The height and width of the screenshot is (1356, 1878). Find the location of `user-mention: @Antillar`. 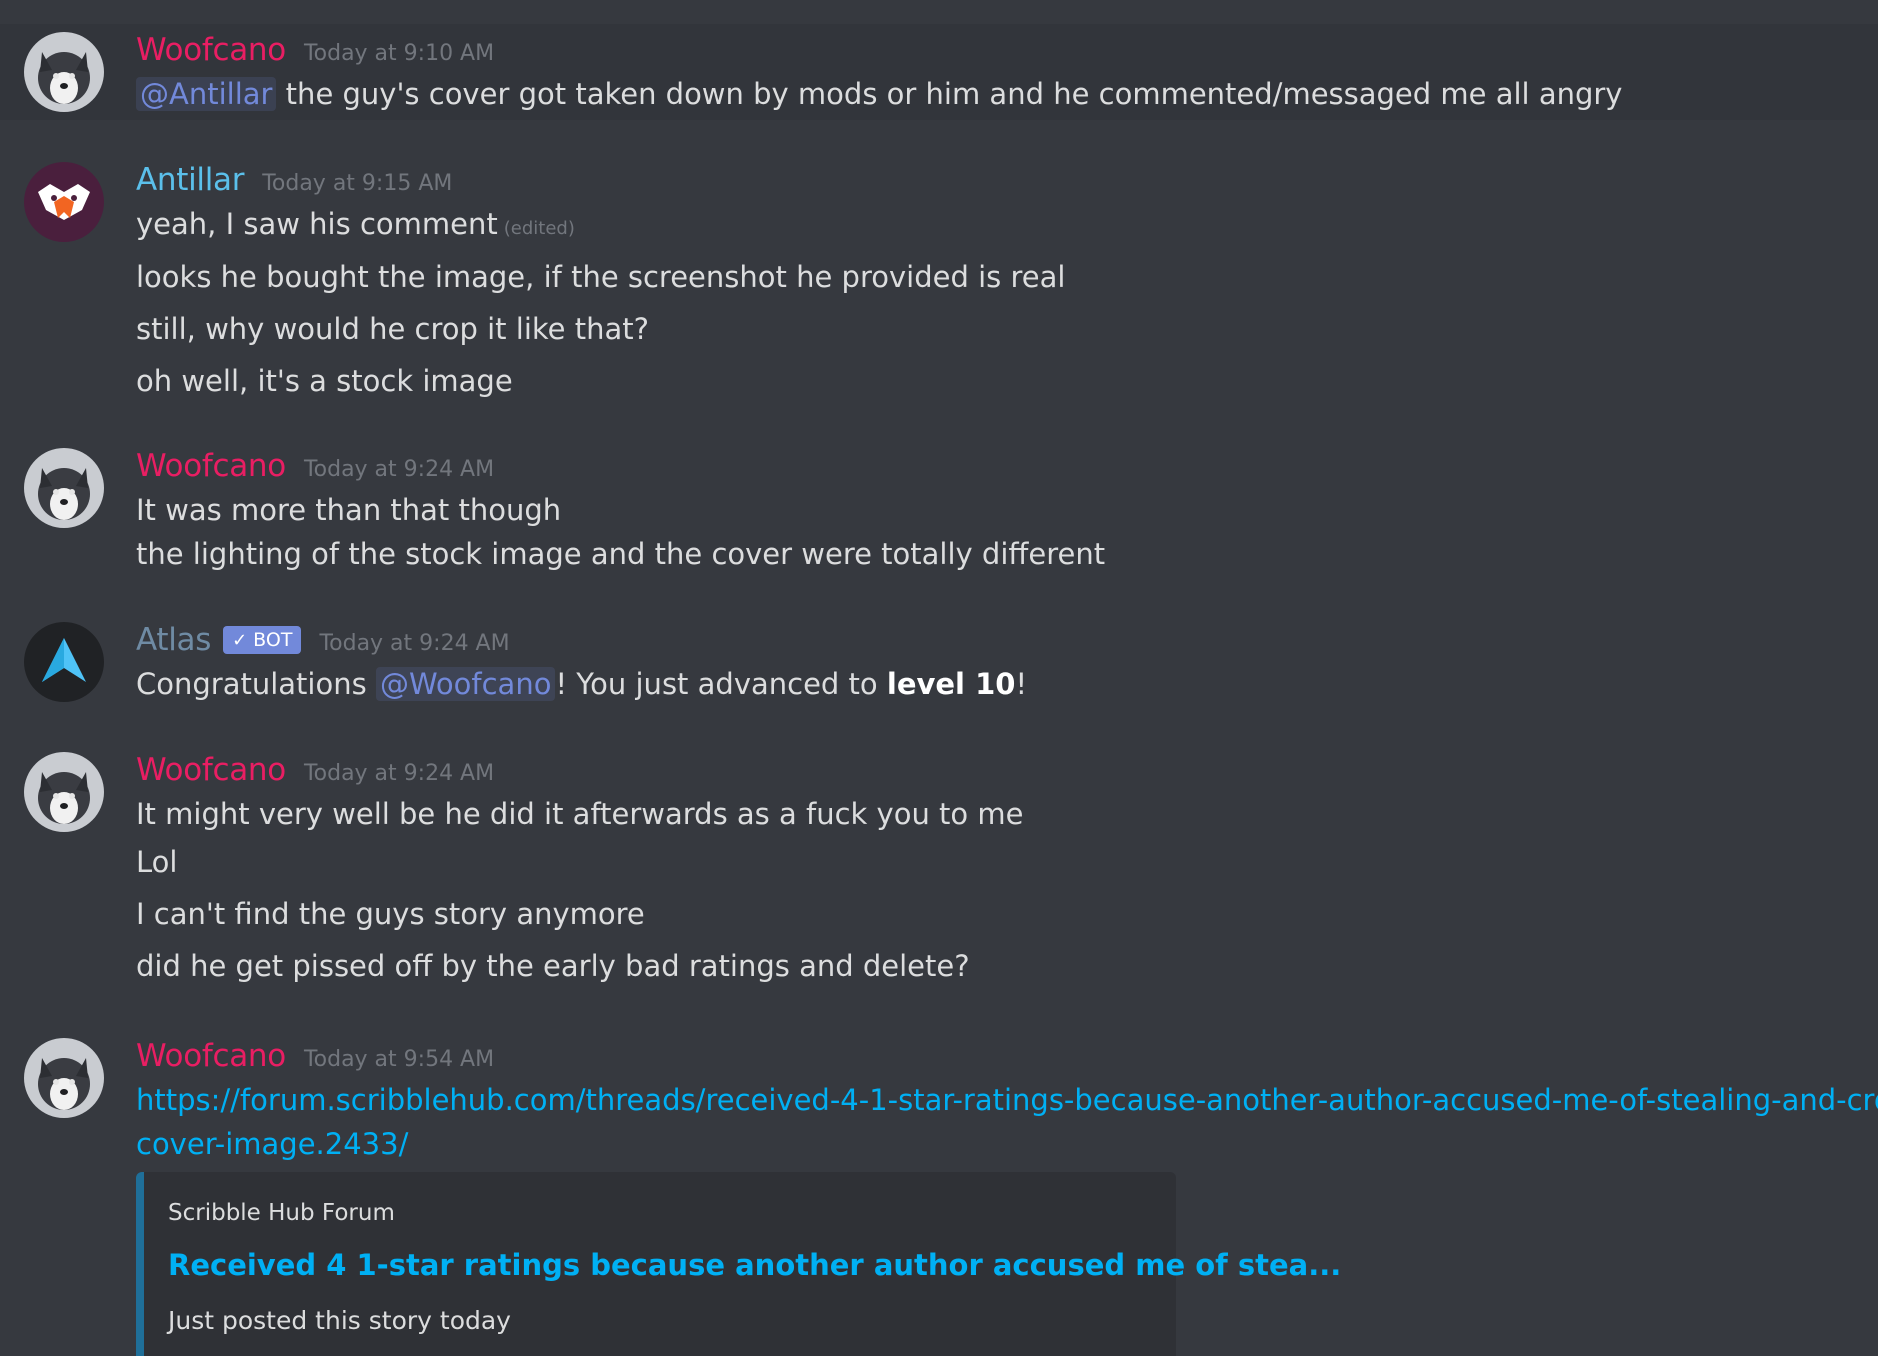

user-mention: @Antillar is located at coordinates (206, 94).